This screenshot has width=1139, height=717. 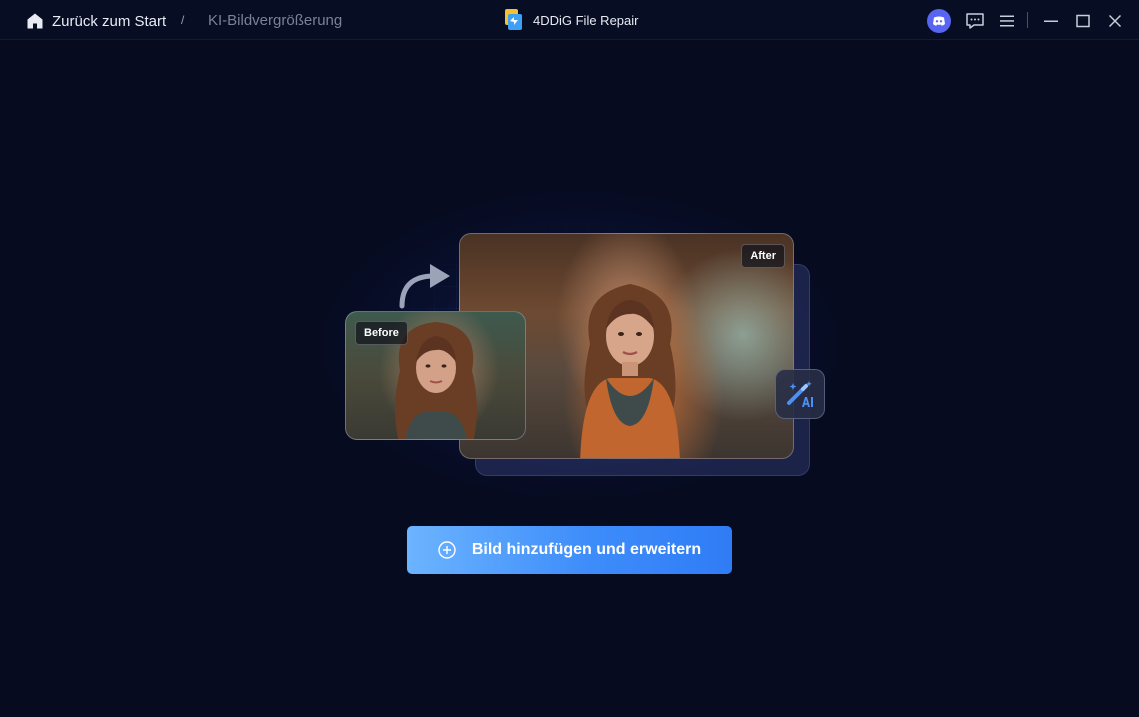 I want to click on back-to-home-button: Zurück zum Start, so click(x=96, y=21).